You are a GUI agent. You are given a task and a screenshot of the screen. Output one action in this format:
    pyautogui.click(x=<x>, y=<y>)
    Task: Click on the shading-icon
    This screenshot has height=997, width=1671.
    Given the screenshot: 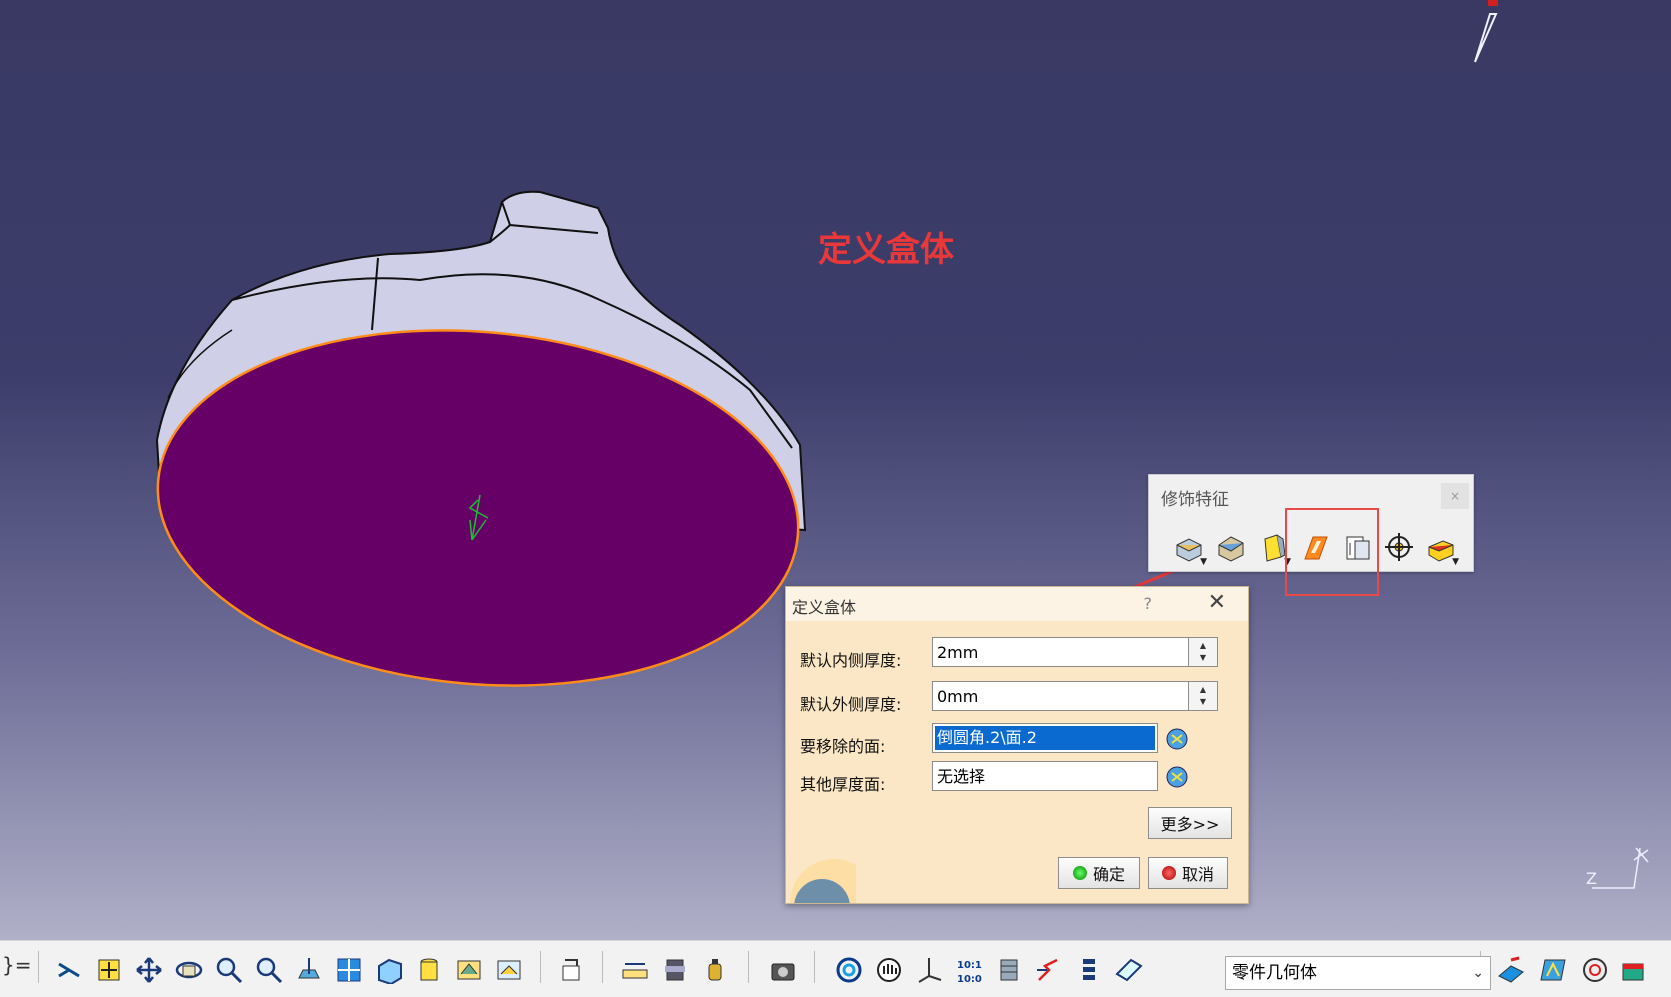 What is the action you would take?
    pyautogui.click(x=429, y=970)
    